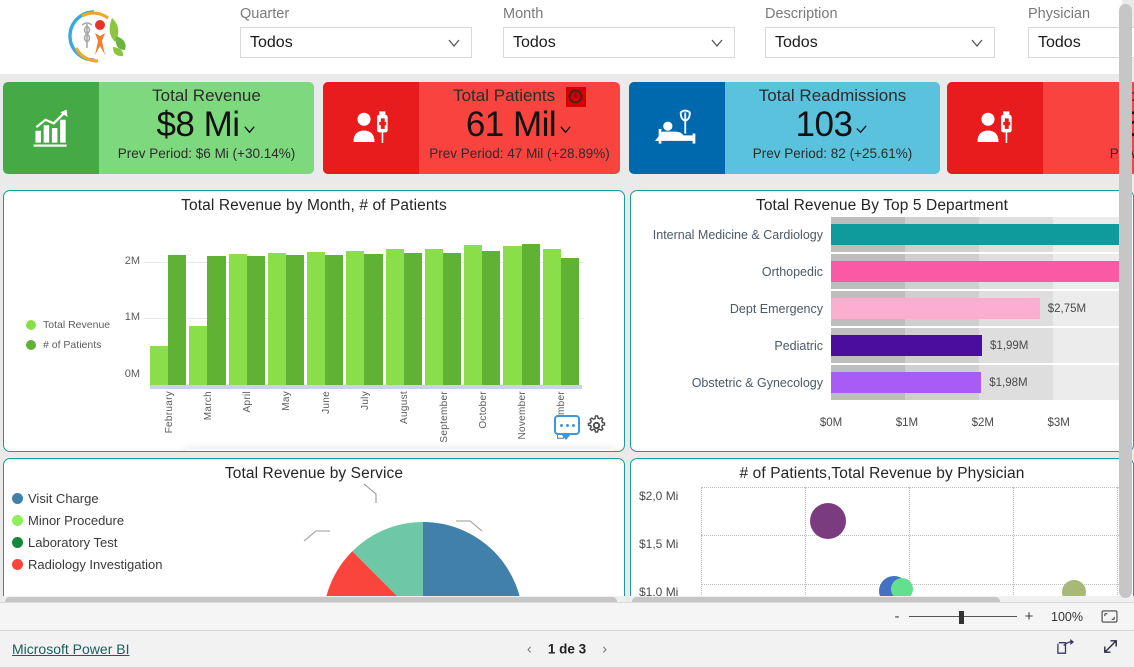 The height and width of the screenshot is (667, 1134). What do you see at coordinates (63, 498) in the screenshot?
I see `legend-label: Visit Charge` at bounding box center [63, 498].